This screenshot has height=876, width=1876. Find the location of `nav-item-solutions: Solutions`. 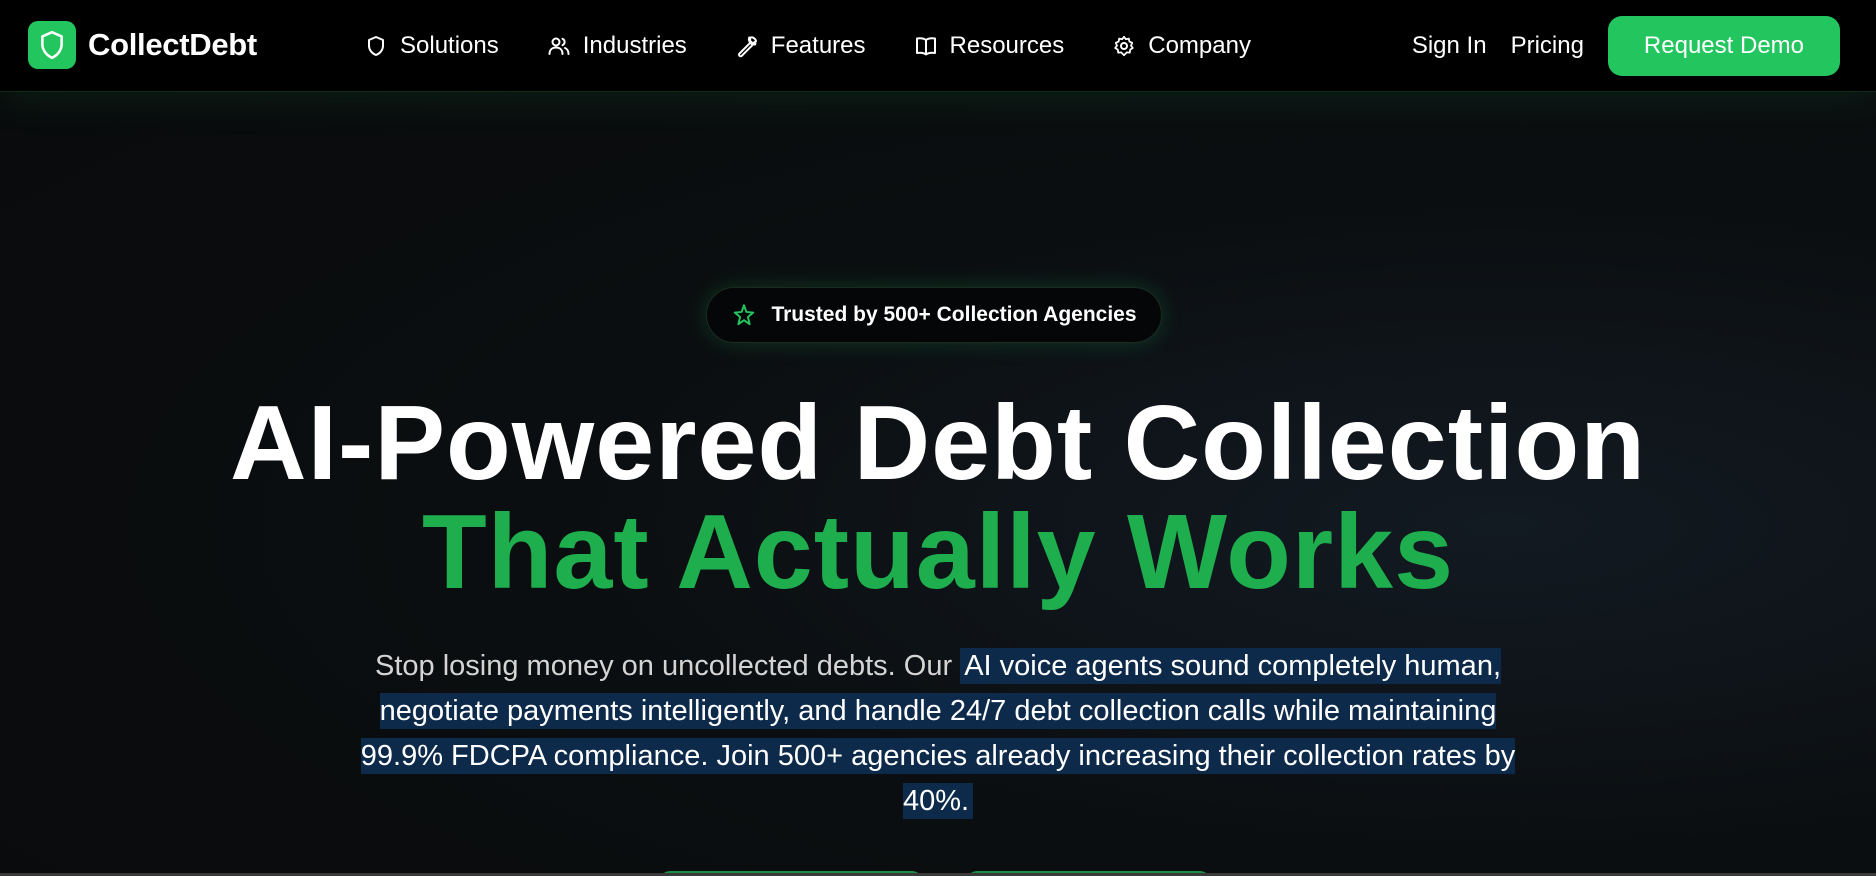

nav-item-solutions: Solutions is located at coordinates (431, 46).